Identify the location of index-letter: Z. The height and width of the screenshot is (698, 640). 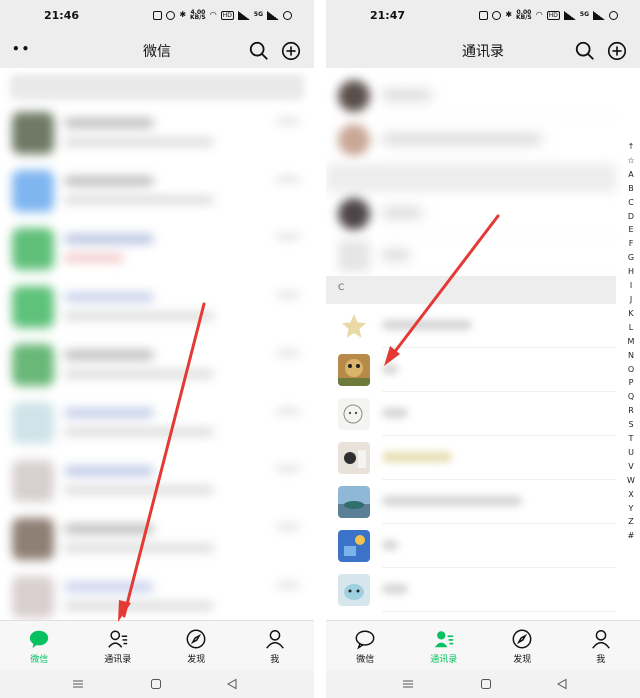
(630, 522).